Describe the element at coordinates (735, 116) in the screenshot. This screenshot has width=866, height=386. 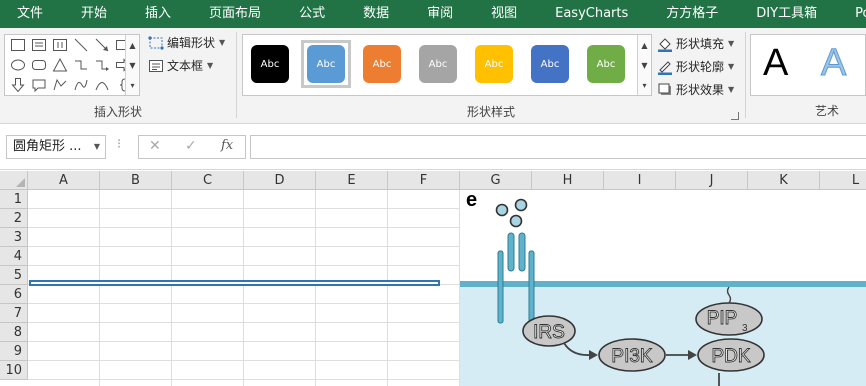
I see `dialog-launcher-icon` at that location.